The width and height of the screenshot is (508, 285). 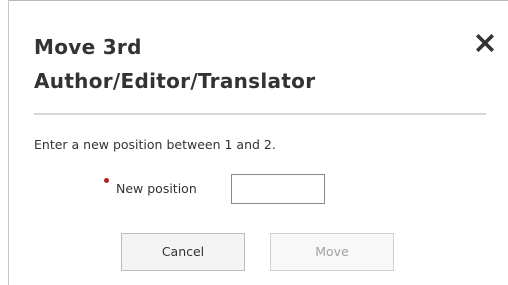 What do you see at coordinates (88, 47) in the screenshot?
I see `dialog-title-line1: Move 3rd` at bounding box center [88, 47].